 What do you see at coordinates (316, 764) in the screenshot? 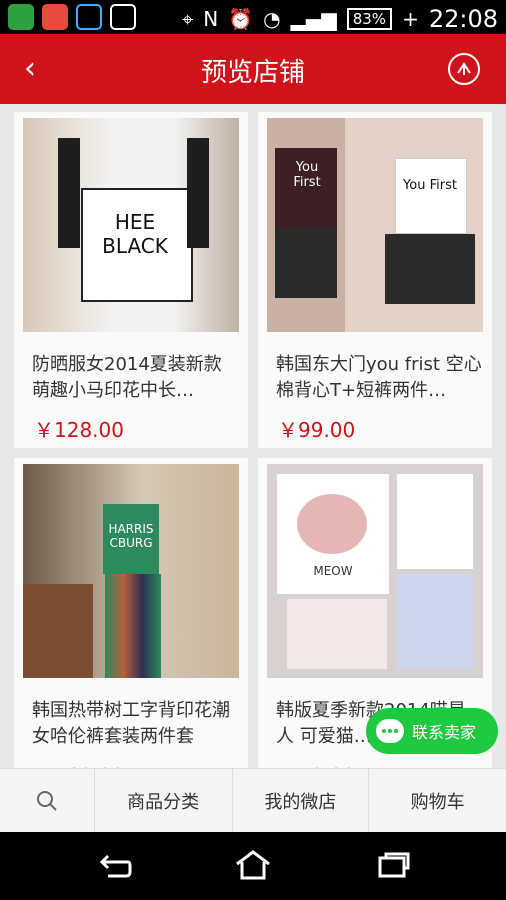
I see `product-price: ￥79.00` at bounding box center [316, 764].